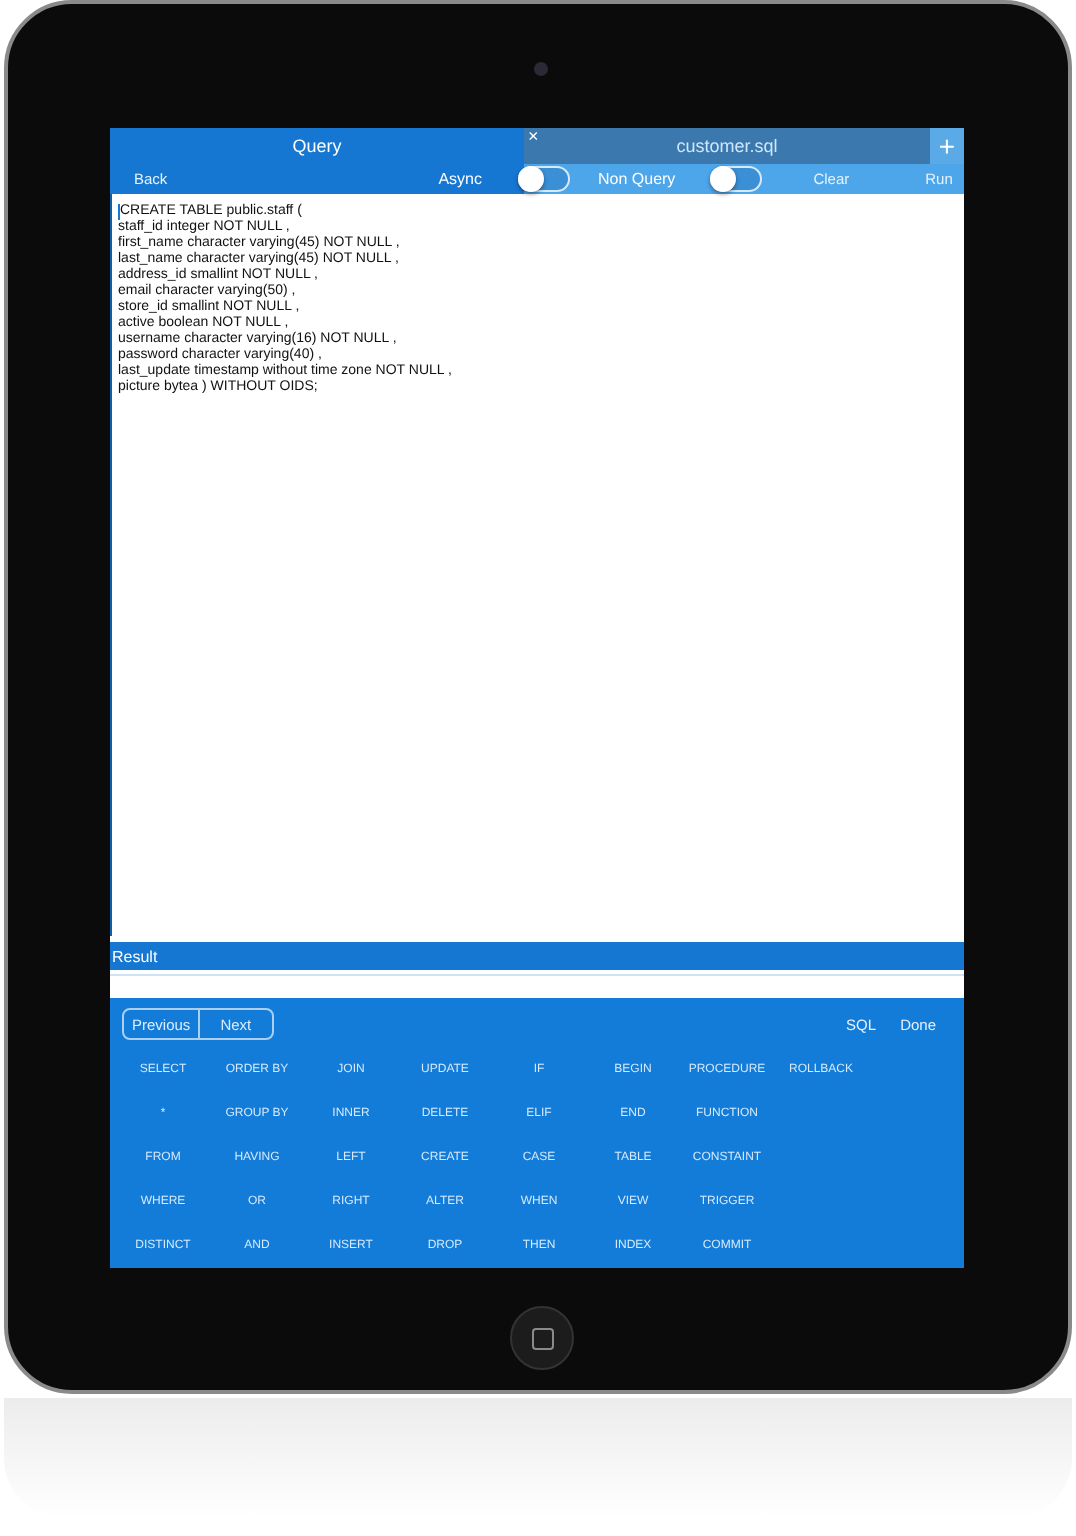  What do you see at coordinates (542, 1338) in the screenshot?
I see `home-button` at bounding box center [542, 1338].